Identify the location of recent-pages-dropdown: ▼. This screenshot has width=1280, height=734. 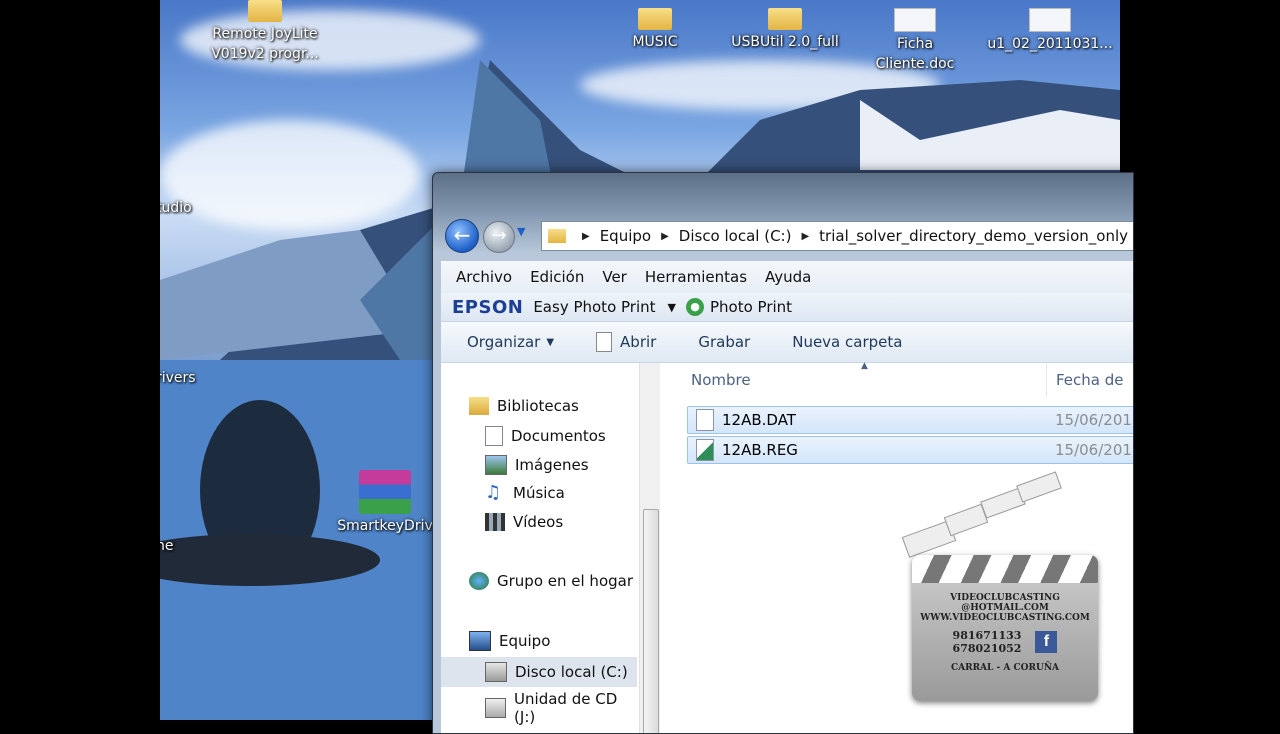
(521, 231).